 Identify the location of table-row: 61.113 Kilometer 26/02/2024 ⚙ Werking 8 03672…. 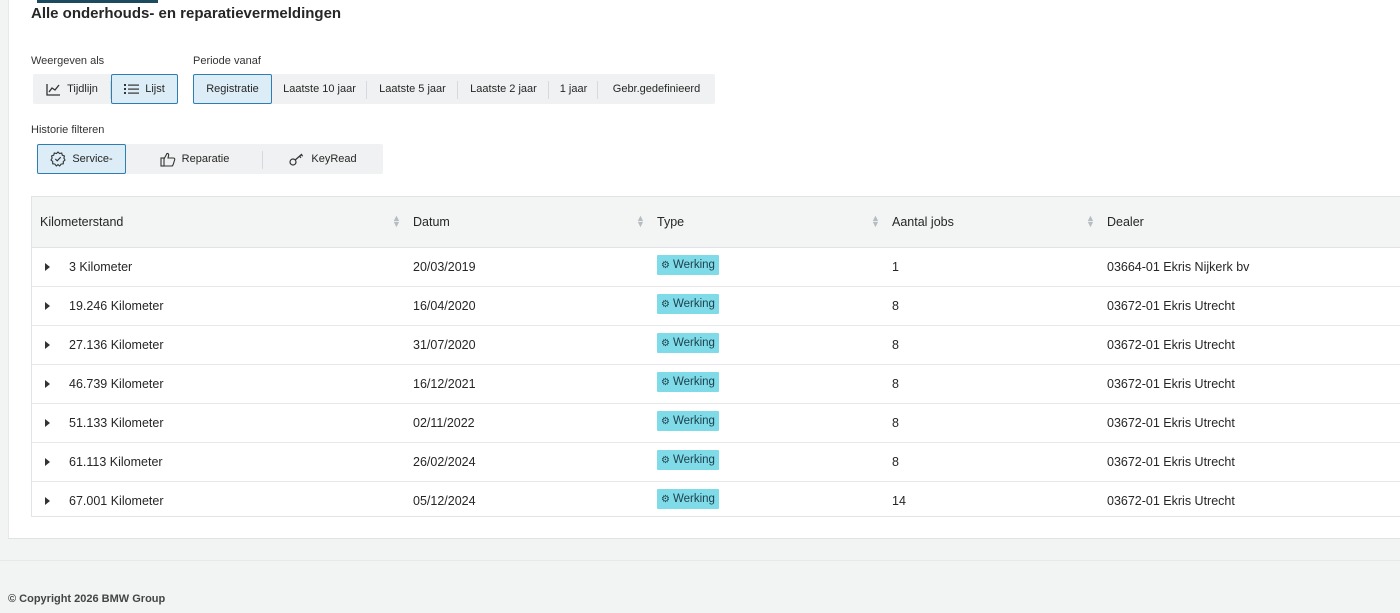
(716, 462).